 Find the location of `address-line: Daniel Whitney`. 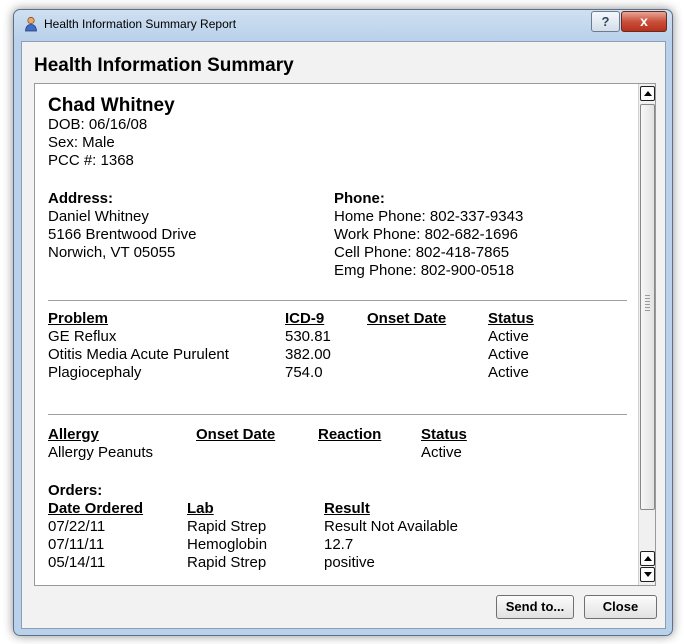

address-line: Daniel Whitney is located at coordinates (98, 216).